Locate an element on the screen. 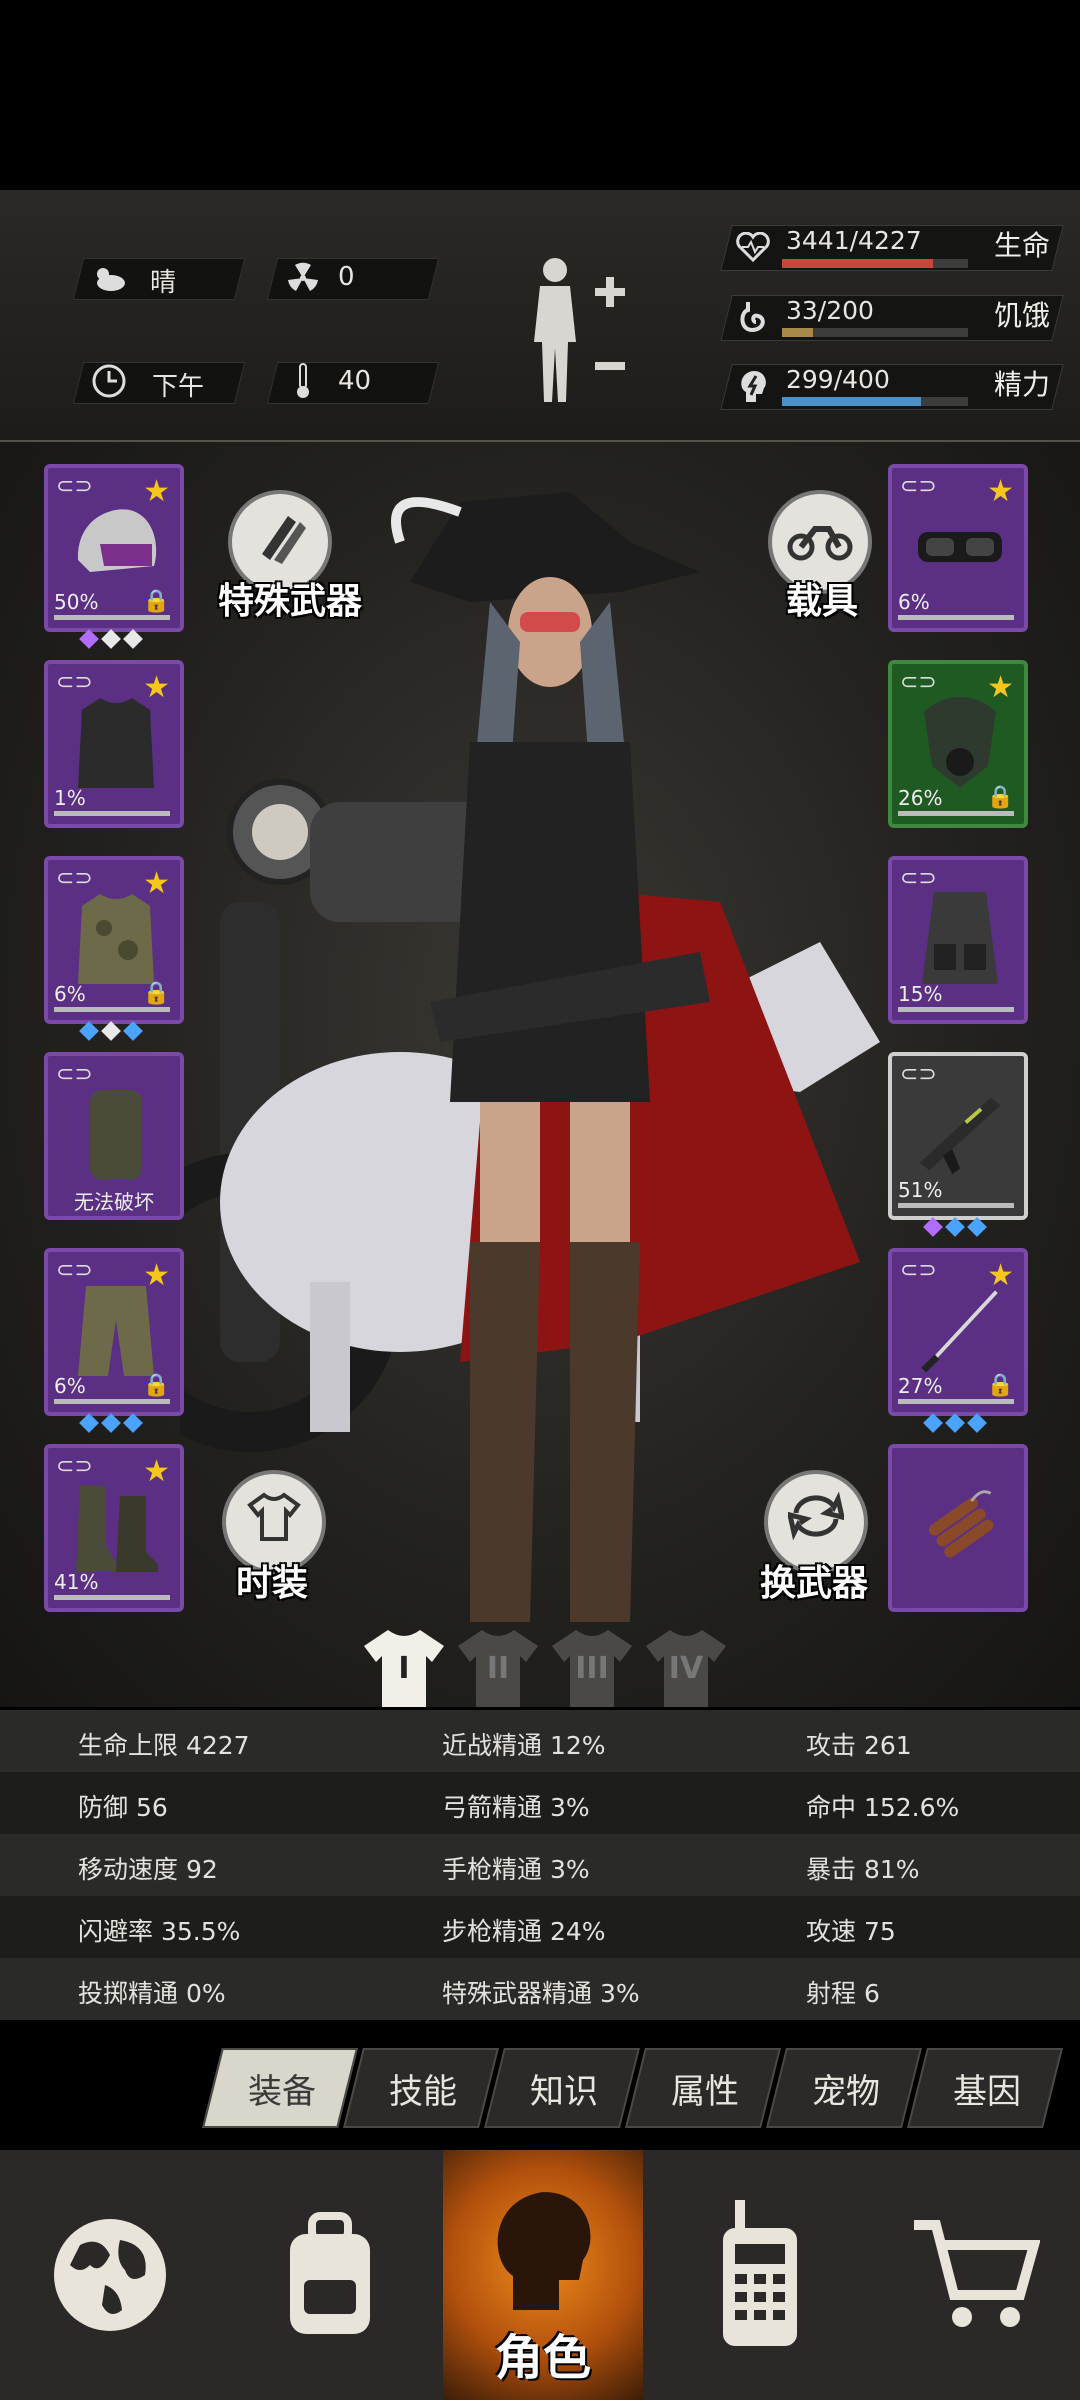 Image resolution: width=1080 pixels, height=2400 pixels. clock-icon is located at coordinates (109, 381).